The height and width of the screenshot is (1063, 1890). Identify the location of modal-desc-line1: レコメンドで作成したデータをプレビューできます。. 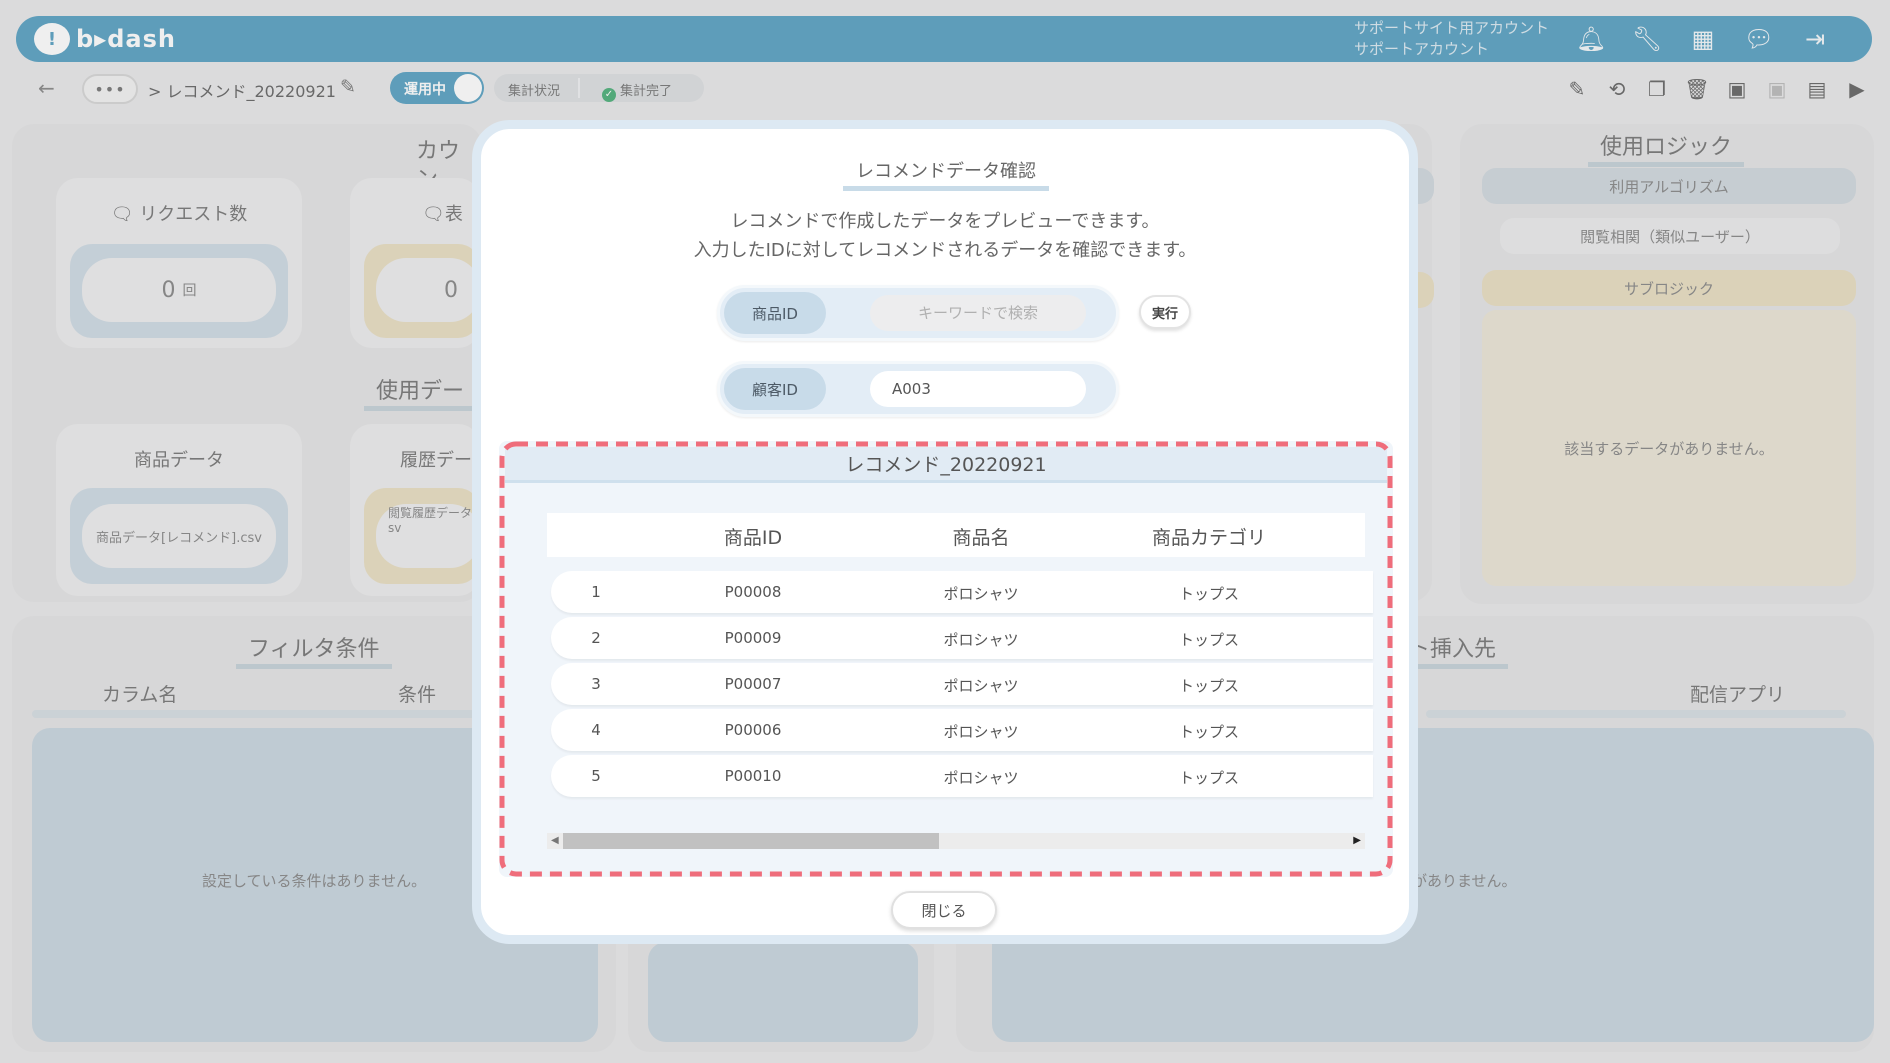
(945, 221).